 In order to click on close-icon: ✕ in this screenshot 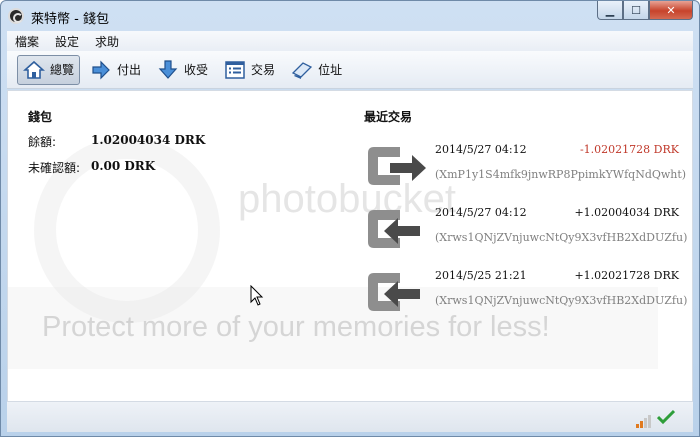, I will do `click(671, 10)`.